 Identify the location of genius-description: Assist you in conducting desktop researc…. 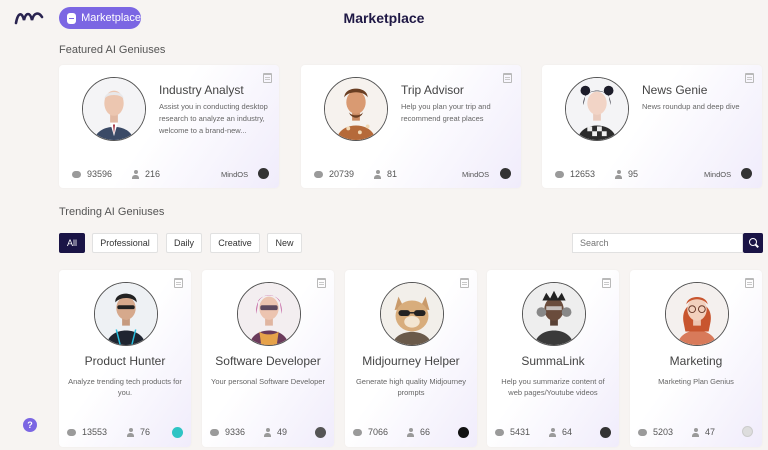
(213, 118).